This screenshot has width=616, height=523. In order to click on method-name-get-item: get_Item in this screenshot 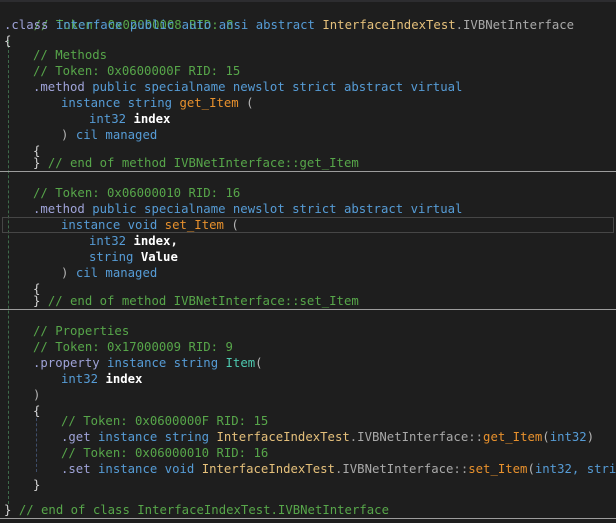, I will do `click(208, 103)`.